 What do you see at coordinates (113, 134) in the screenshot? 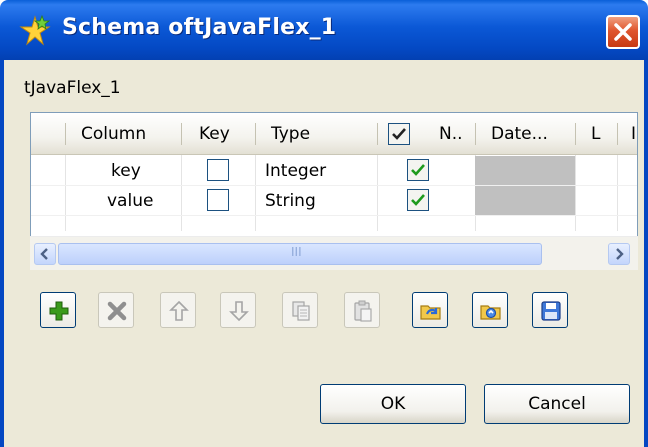
I see `column-header-column: Column` at bounding box center [113, 134].